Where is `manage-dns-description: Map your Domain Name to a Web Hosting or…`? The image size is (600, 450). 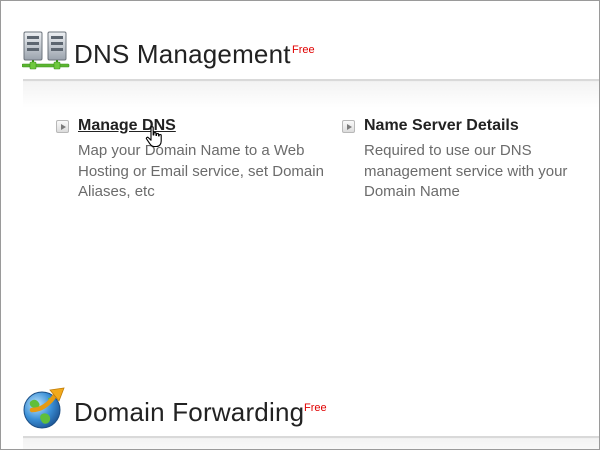
manage-dns-description: Map your Domain Name to a Web Hosting or… is located at coordinates (201, 171).